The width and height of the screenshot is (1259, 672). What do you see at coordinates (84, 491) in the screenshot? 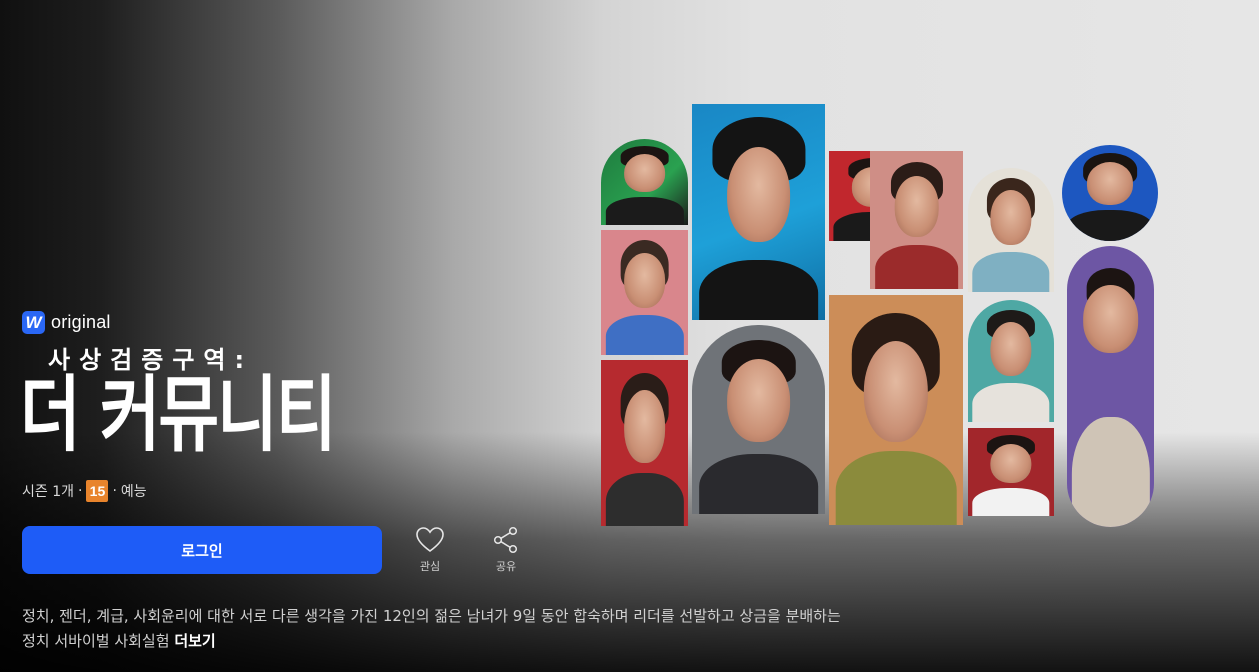
I see `show-meta: 시즌 1개 · 15 · 예능` at bounding box center [84, 491].